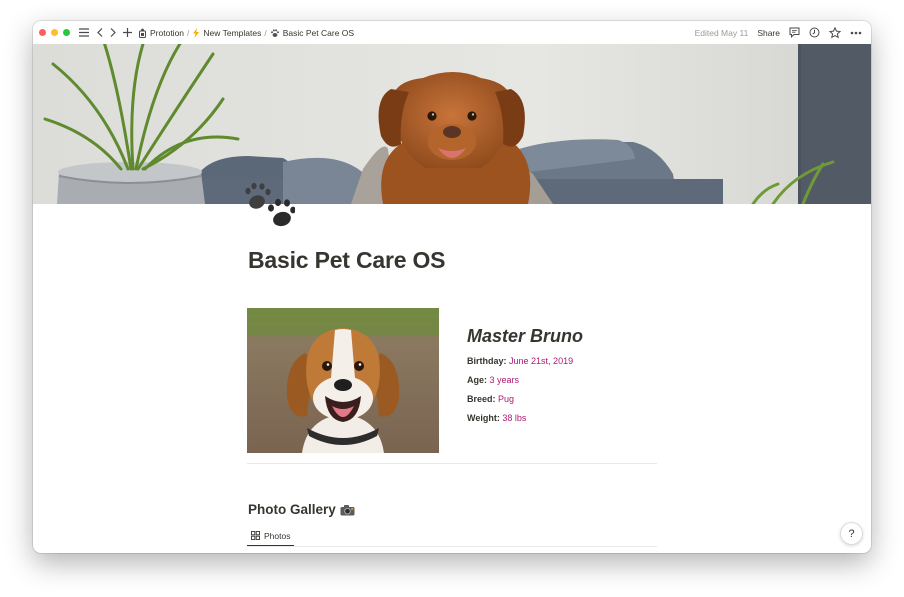 Image resolution: width=904 pixels, height=597 pixels. I want to click on gallery-title-text: Photo Gallery, so click(292, 509).